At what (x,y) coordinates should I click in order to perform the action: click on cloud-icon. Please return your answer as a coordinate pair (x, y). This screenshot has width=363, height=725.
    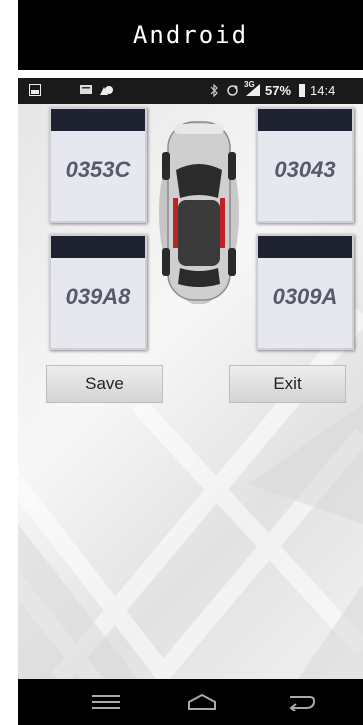
    Looking at the image, I should click on (106, 90).